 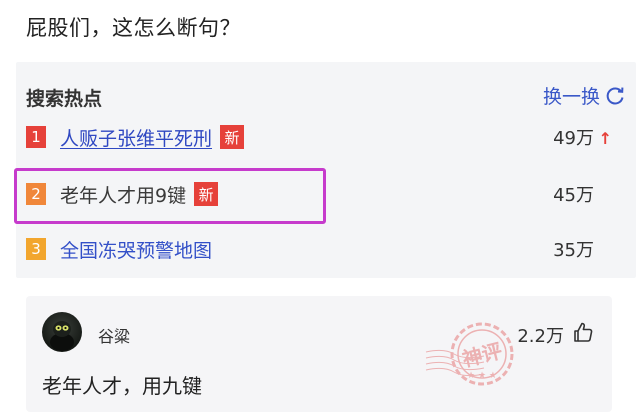 I want to click on avatar, so click(x=62, y=332).